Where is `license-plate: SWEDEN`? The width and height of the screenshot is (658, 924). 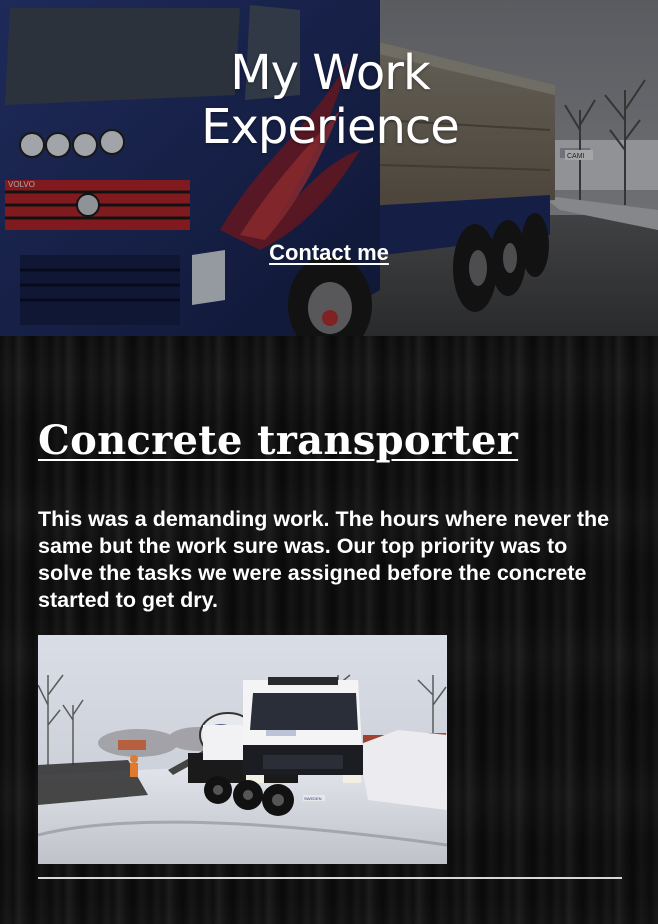 license-plate: SWEDEN is located at coordinates (313, 798).